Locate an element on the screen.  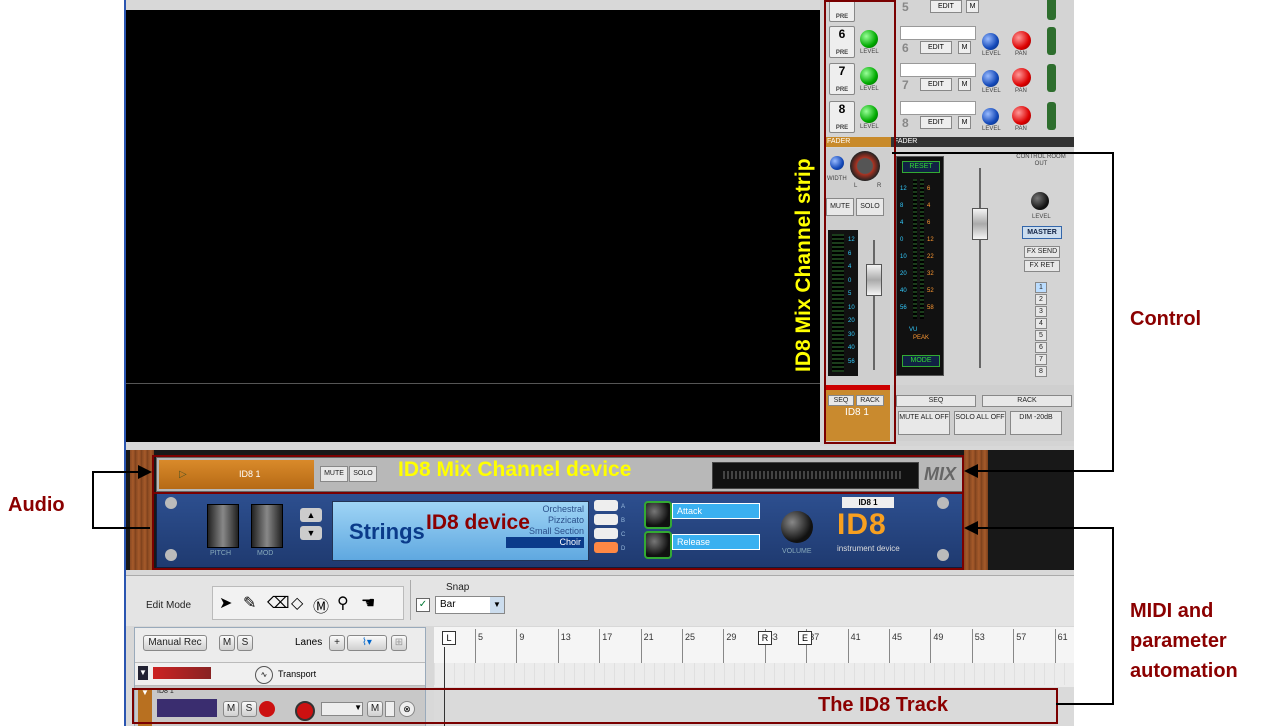
mute-all-off-button: MUTE ALL OFF is located at coordinates (924, 423).